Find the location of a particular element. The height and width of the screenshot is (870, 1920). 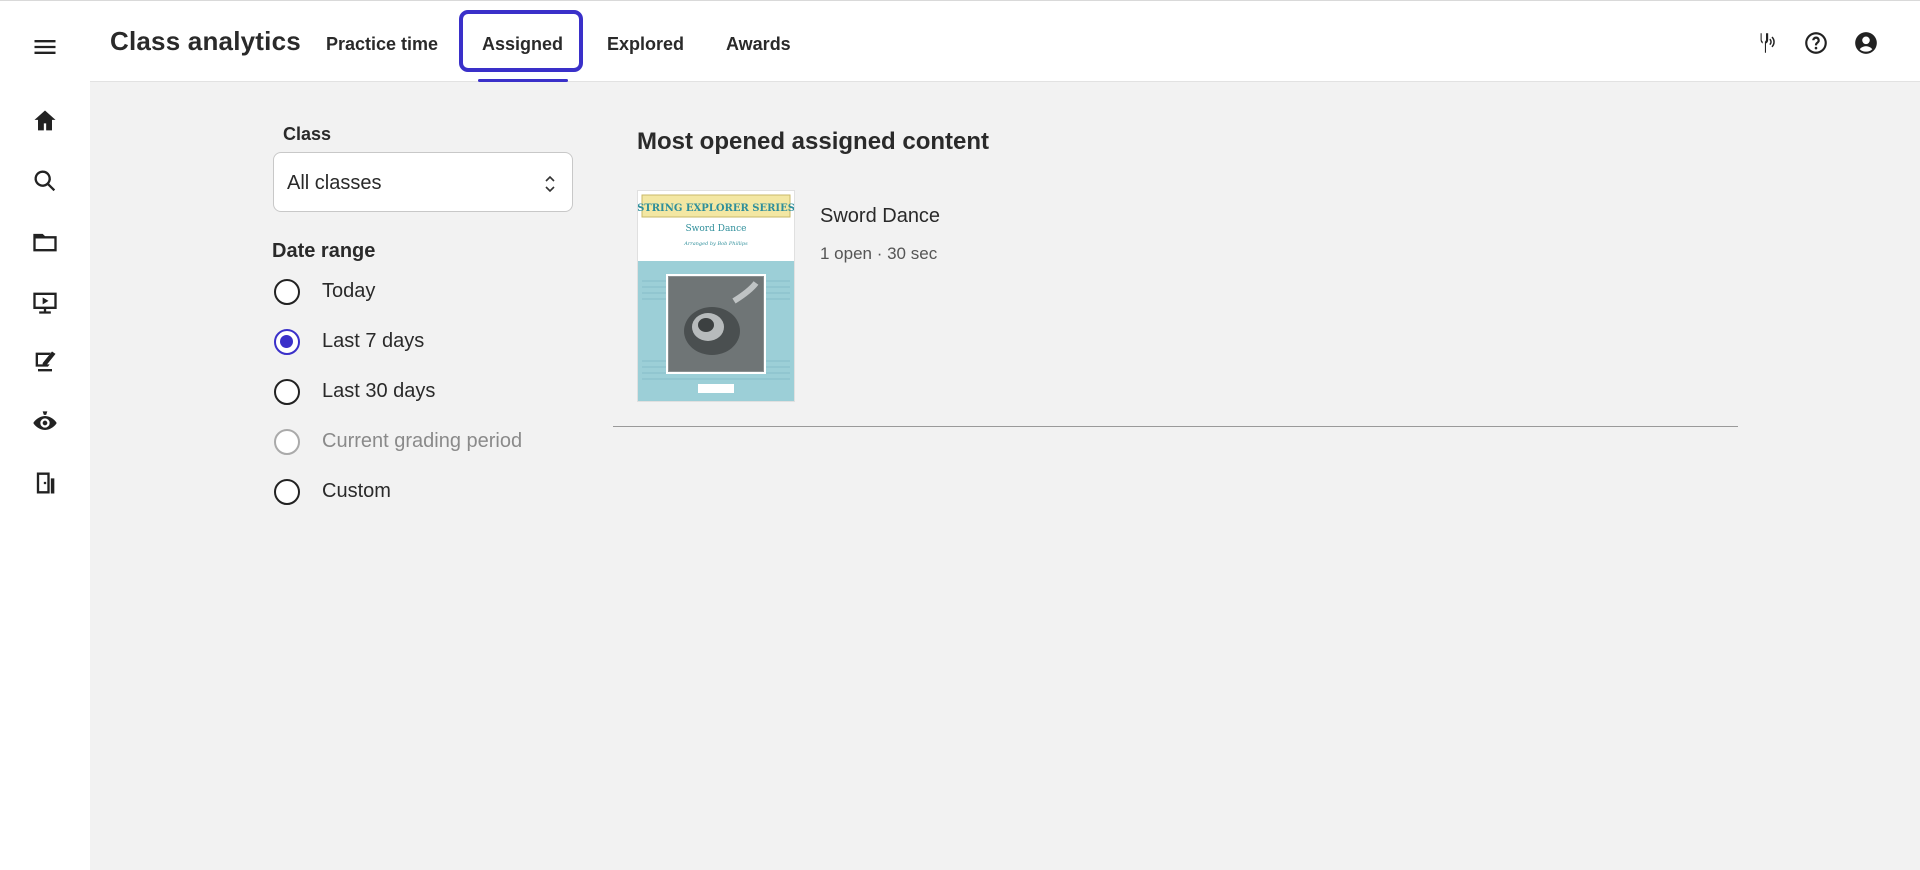

class-select-value: All classes is located at coordinates (334, 183).